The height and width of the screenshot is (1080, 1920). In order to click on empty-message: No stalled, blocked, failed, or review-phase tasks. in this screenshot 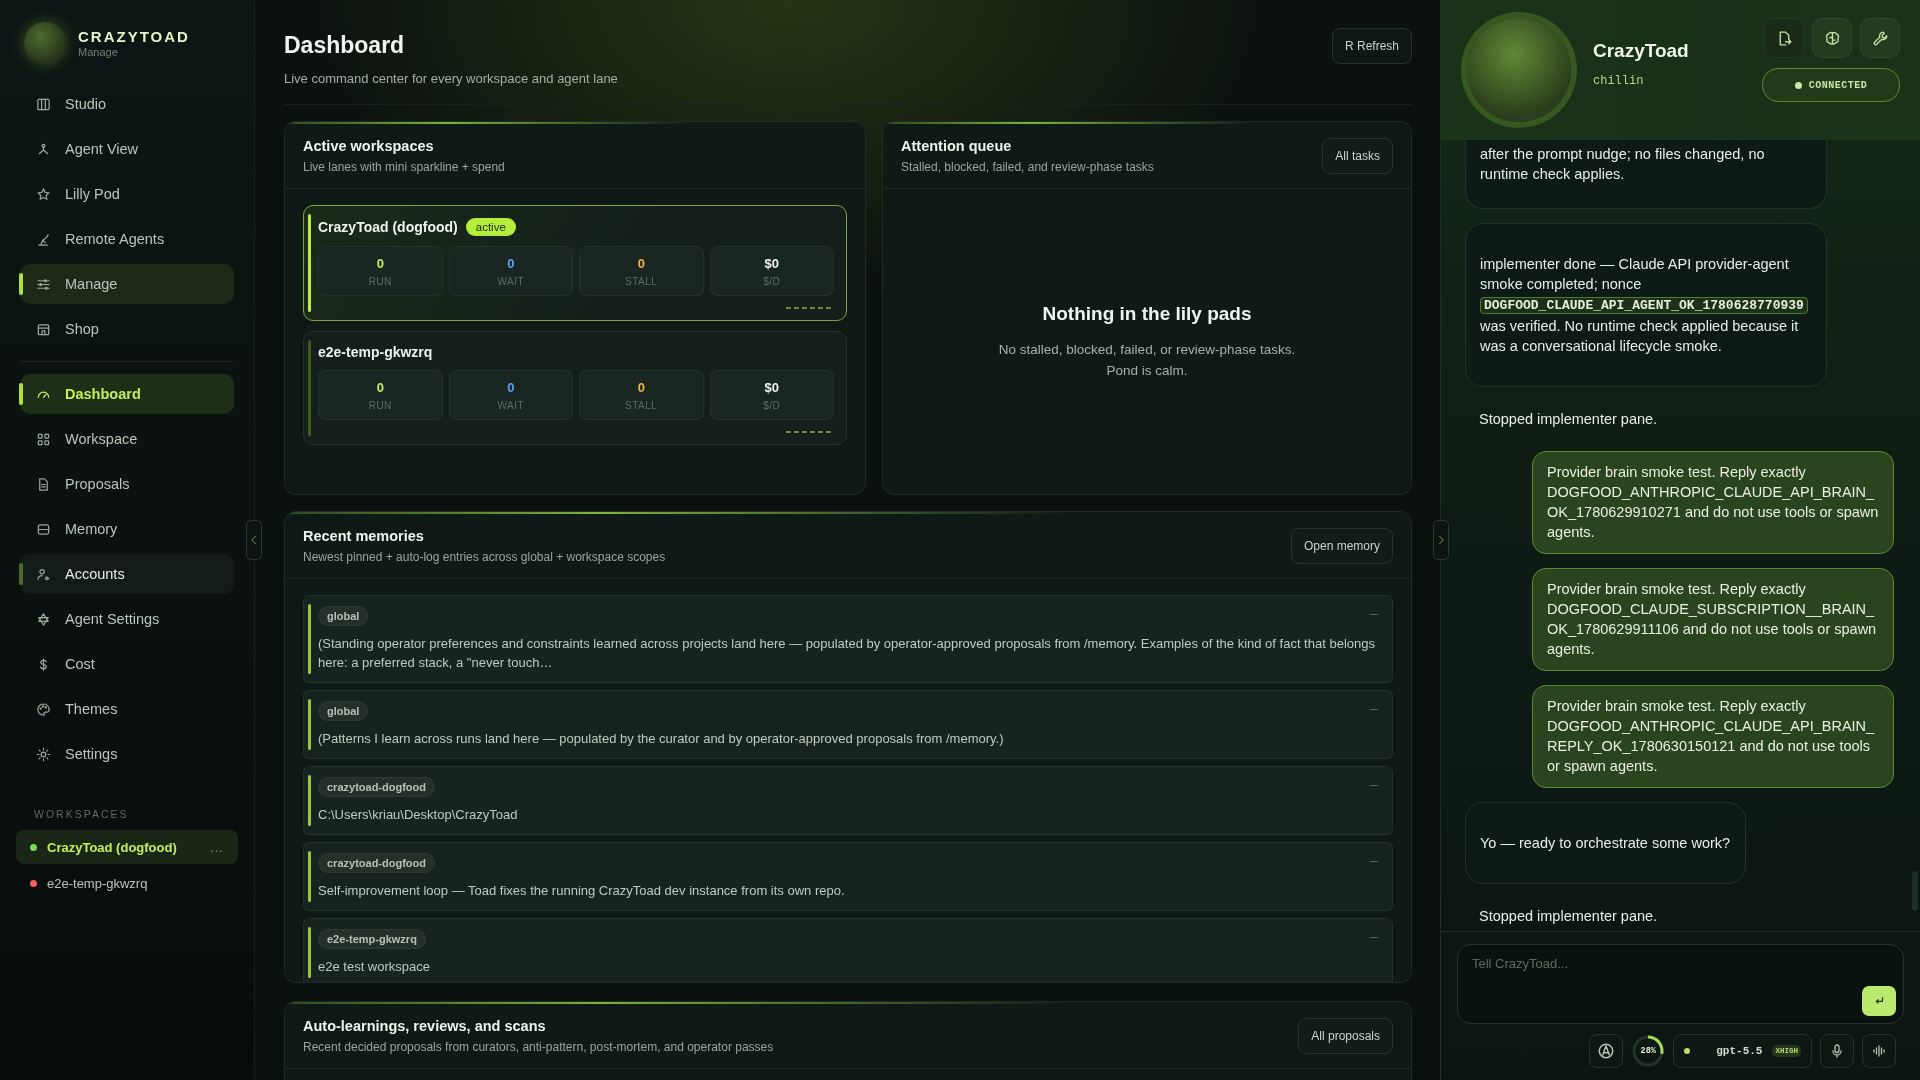, I will do `click(1147, 349)`.